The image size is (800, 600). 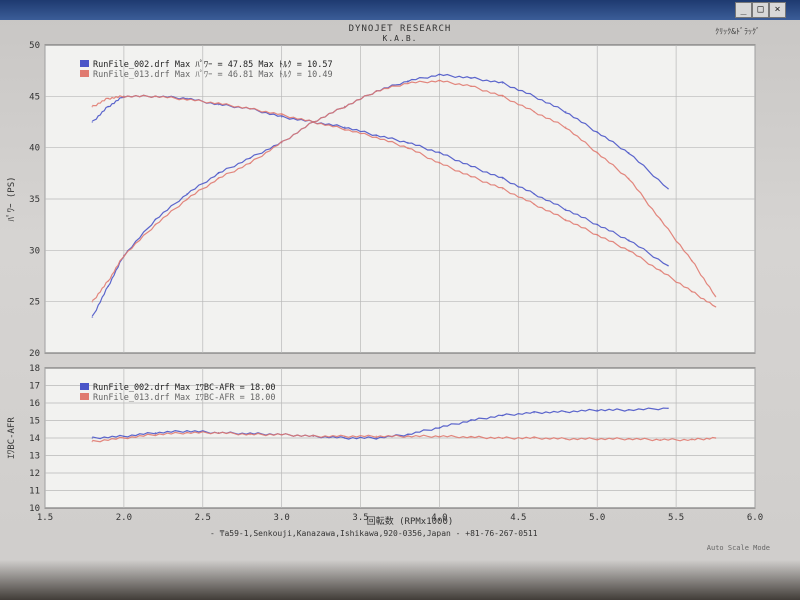 What do you see at coordinates (34, 46) in the screenshot?
I see `top-ytick-label: 50` at bounding box center [34, 46].